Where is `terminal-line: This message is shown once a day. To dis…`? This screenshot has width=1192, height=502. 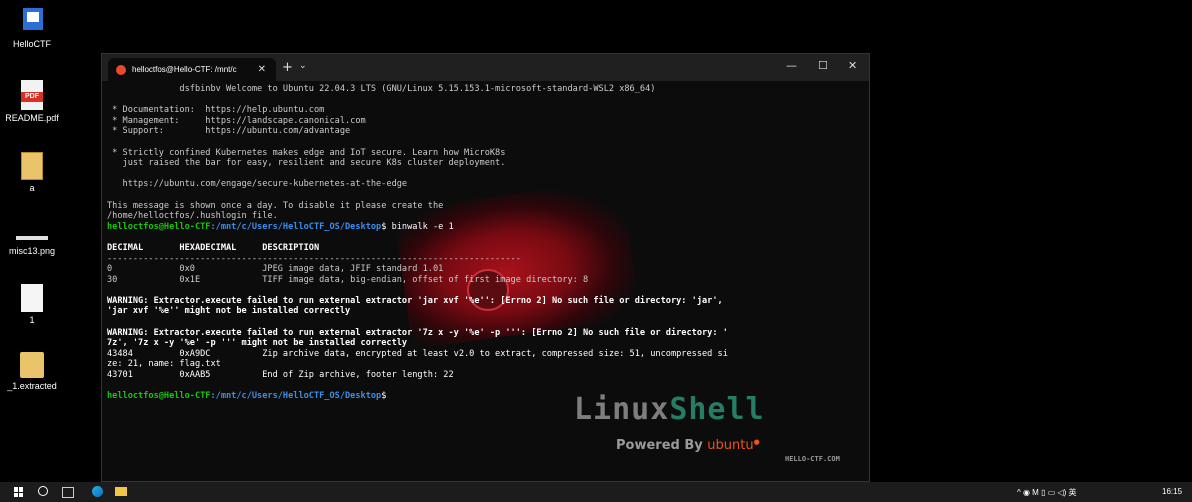 terminal-line: This message is shown once a day. To dis… is located at coordinates (275, 205).